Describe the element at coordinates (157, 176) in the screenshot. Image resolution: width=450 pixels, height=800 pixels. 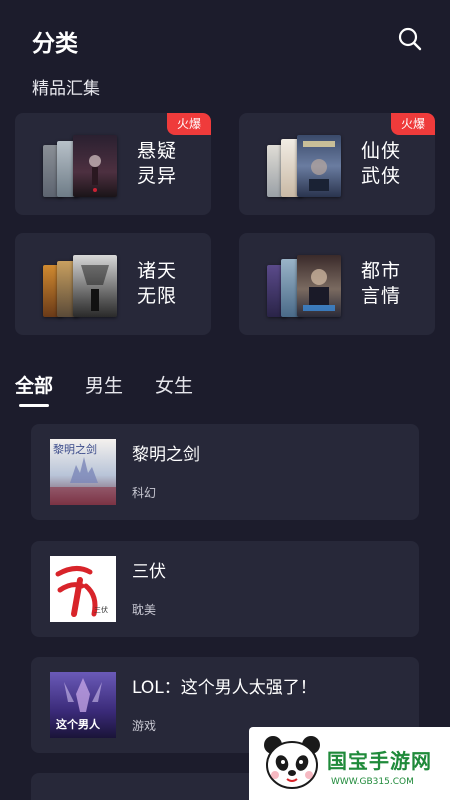
I see `collection-name-line: 灵异` at that location.